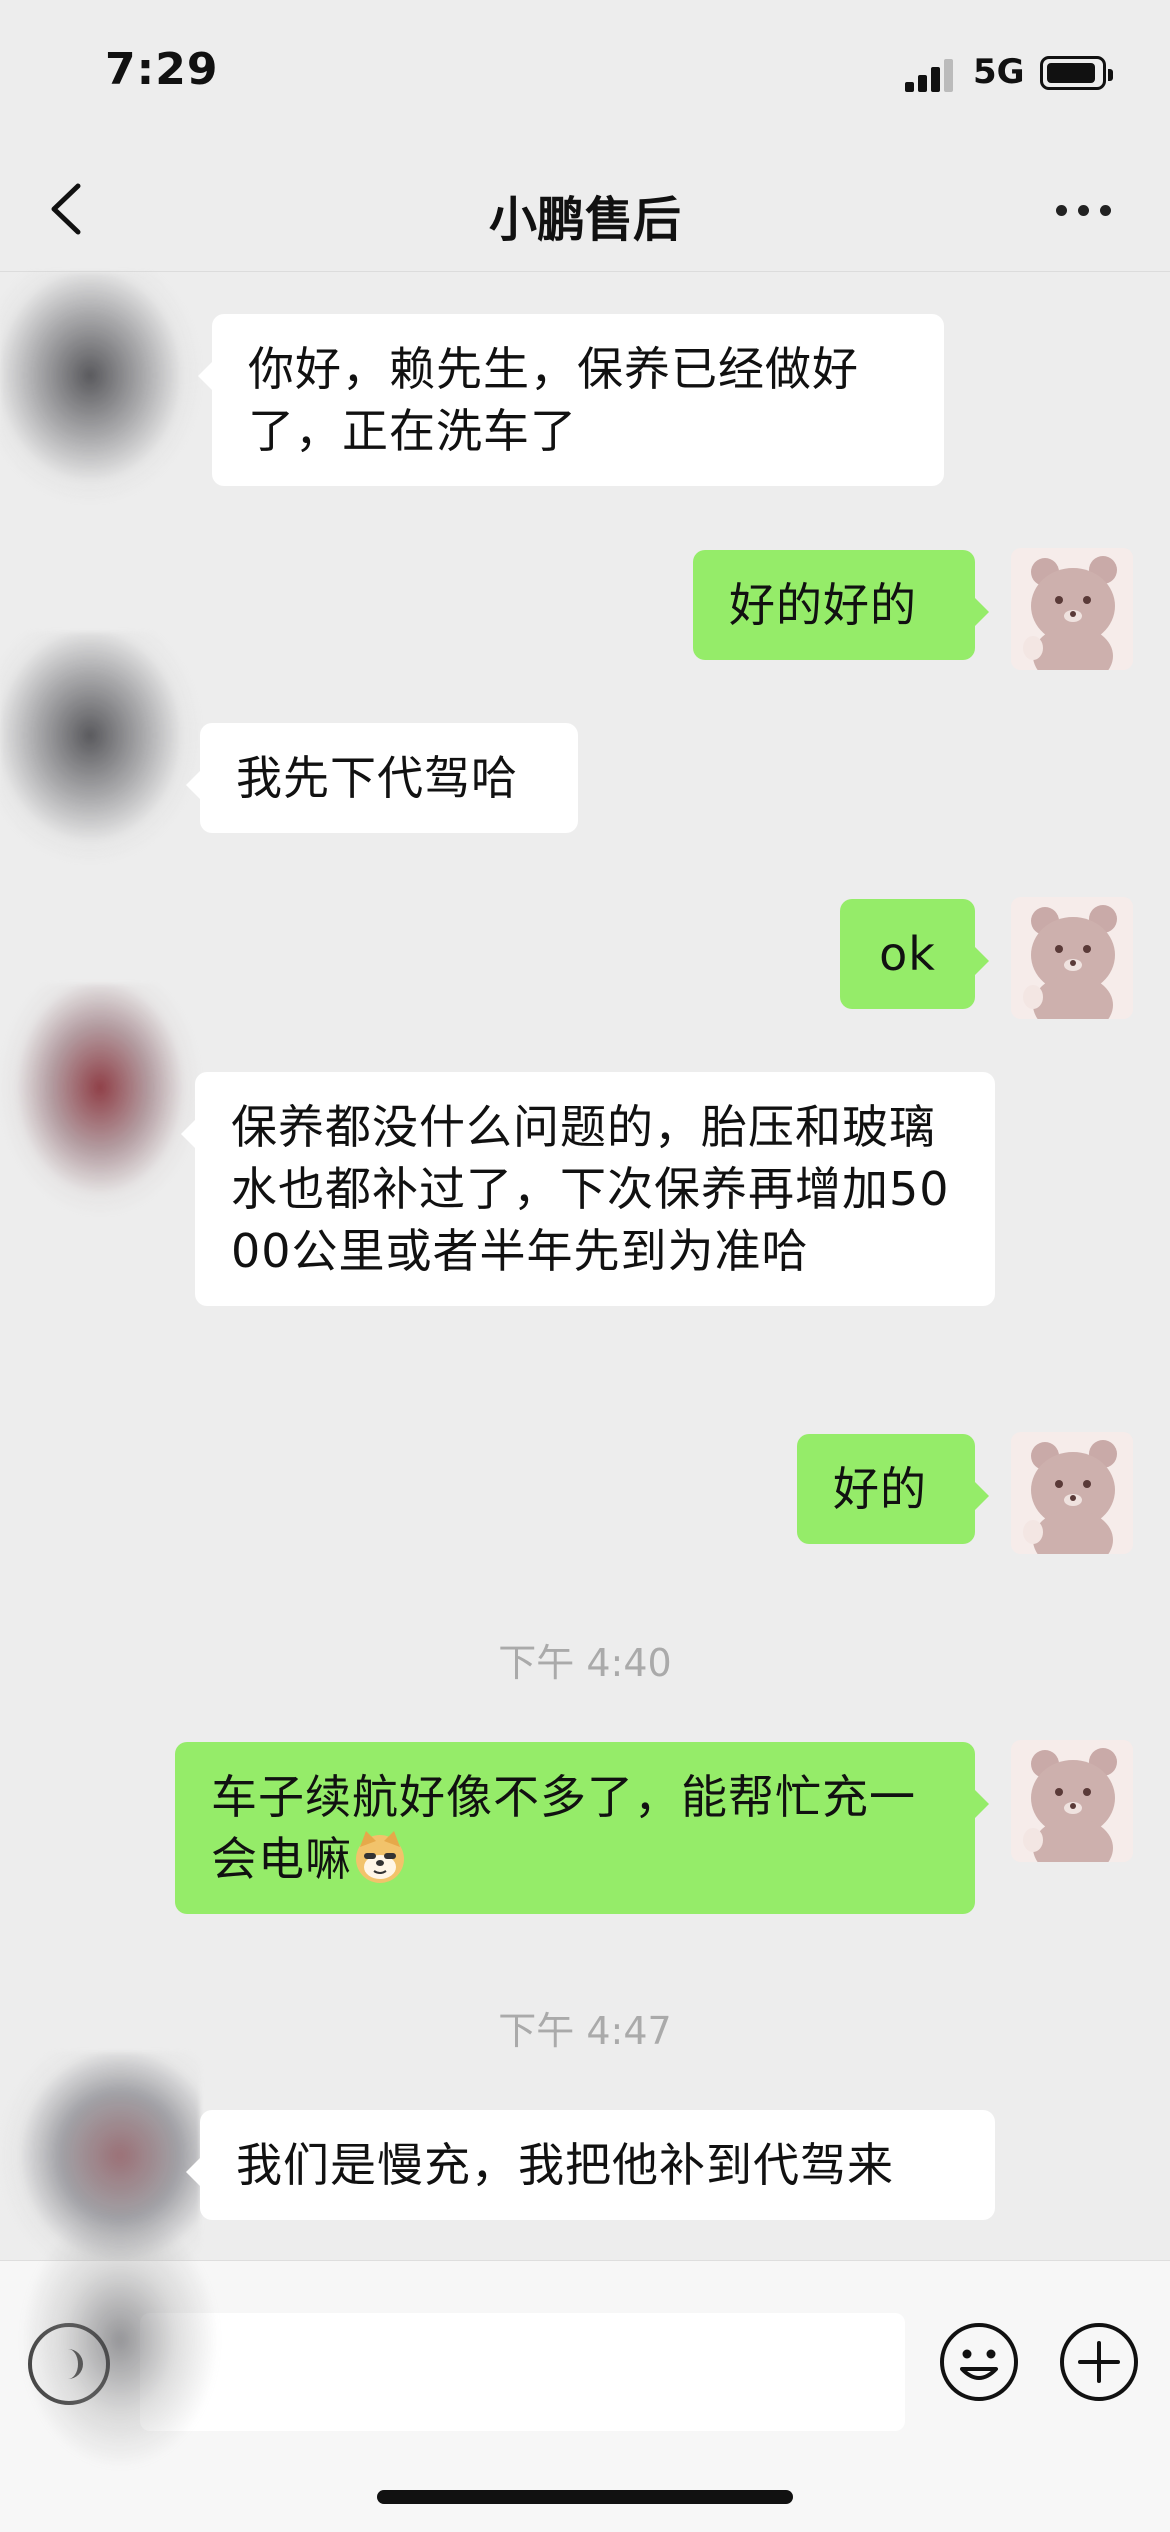 The image size is (1170, 2532). I want to click on status-time: 7:29, so click(162, 69).